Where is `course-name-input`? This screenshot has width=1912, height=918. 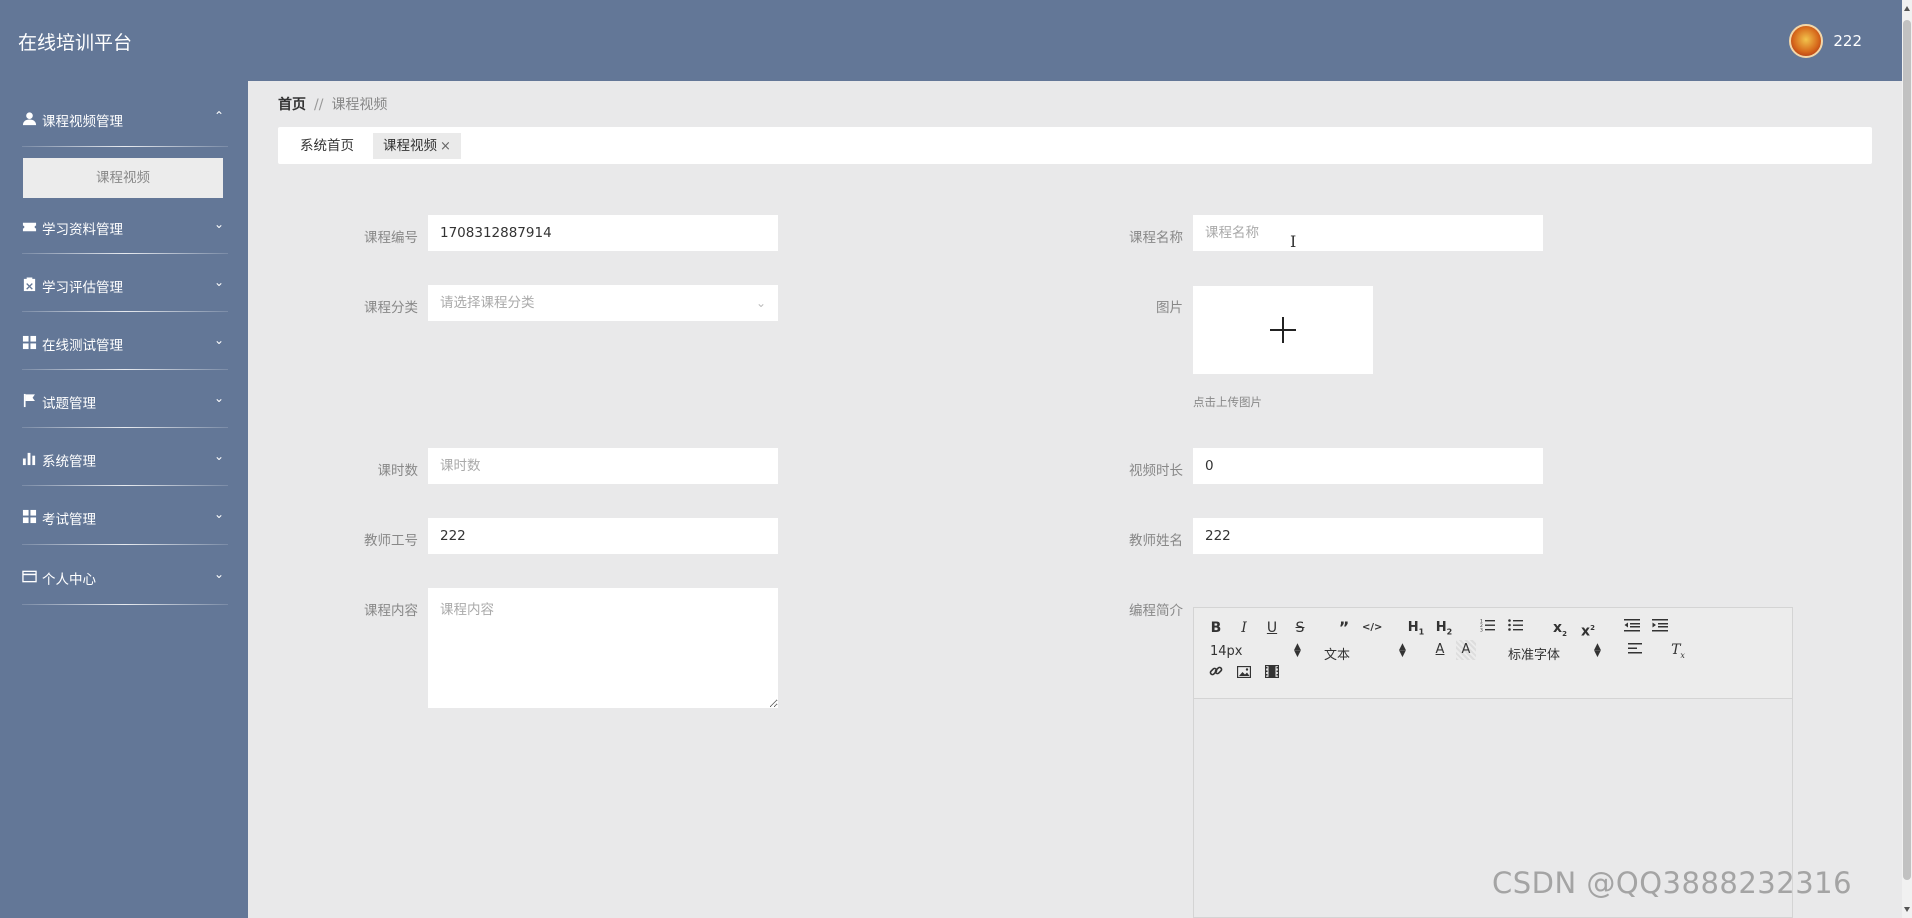
course-name-input is located at coordinates (1368, 233).